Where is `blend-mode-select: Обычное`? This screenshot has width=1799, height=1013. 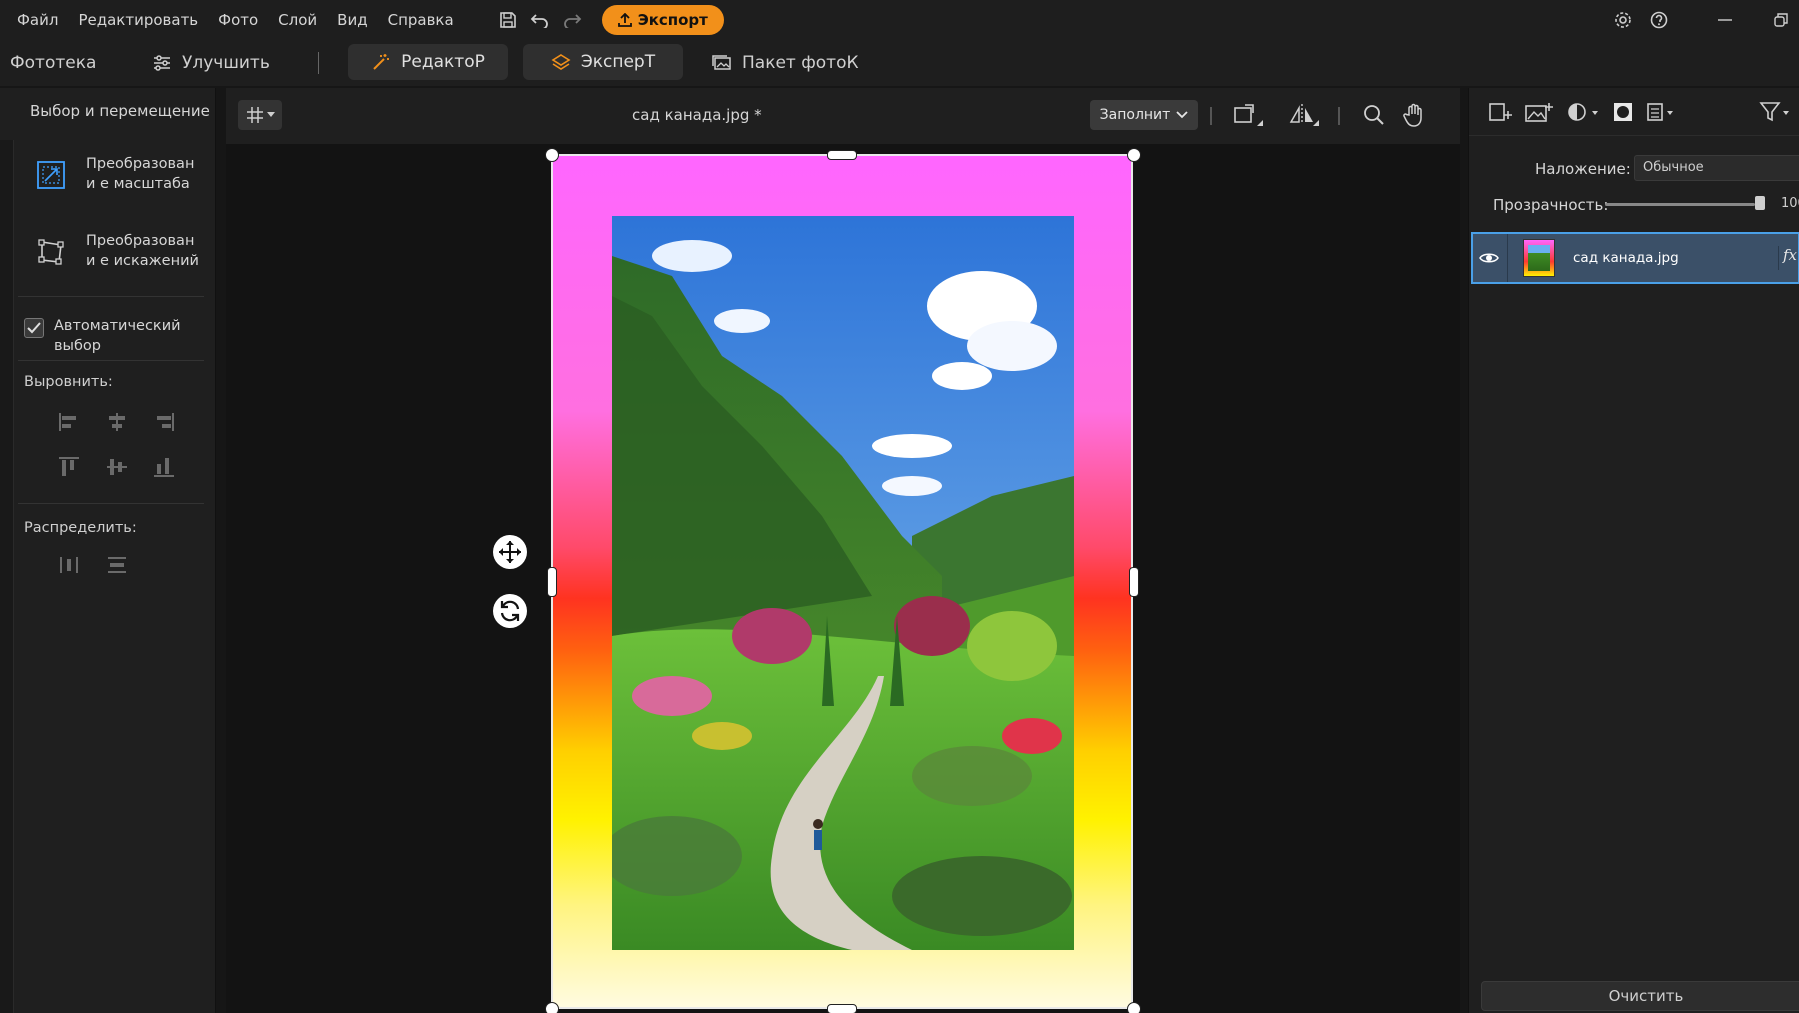
blend-mode-select: Обычное is located at coordinates (1716, 168).